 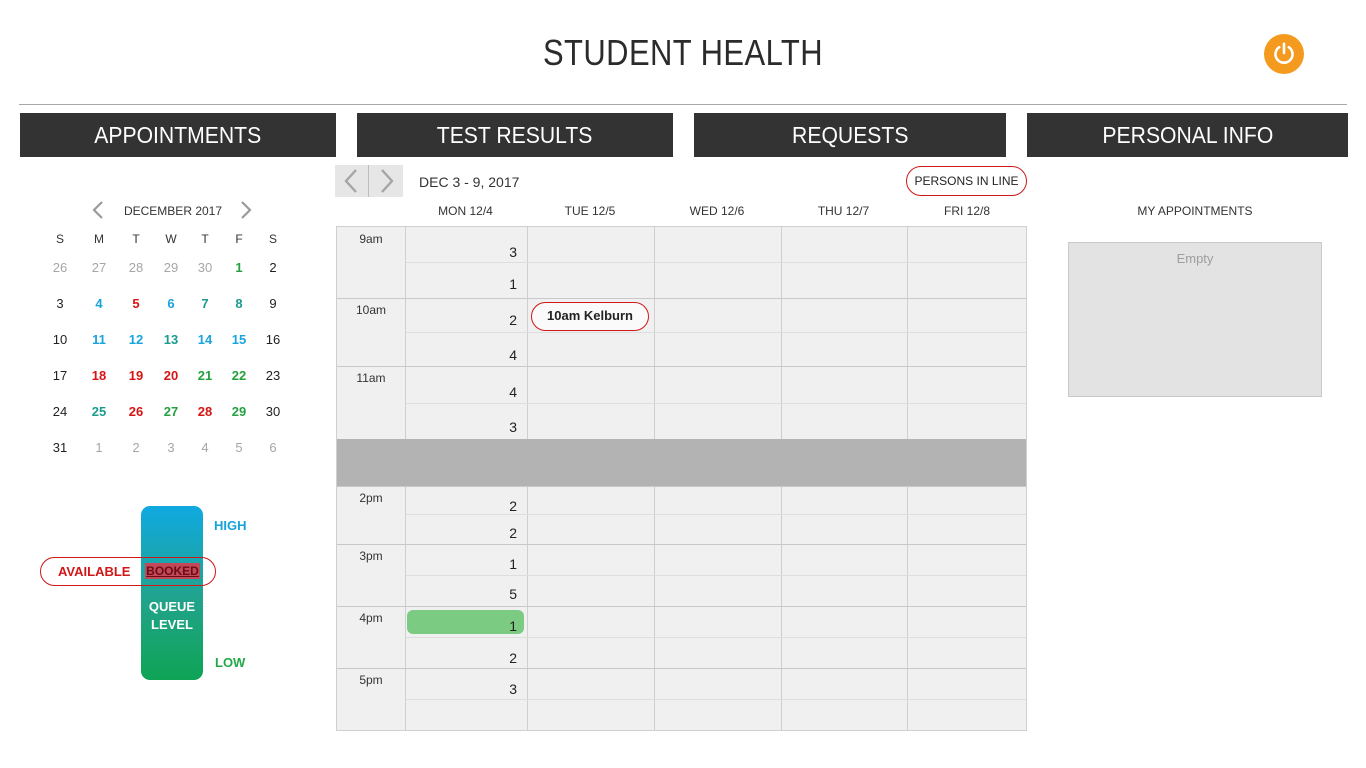 I want to click on week-range-label: DEC 3 - 9, 2017, so click(x=469, y=182).